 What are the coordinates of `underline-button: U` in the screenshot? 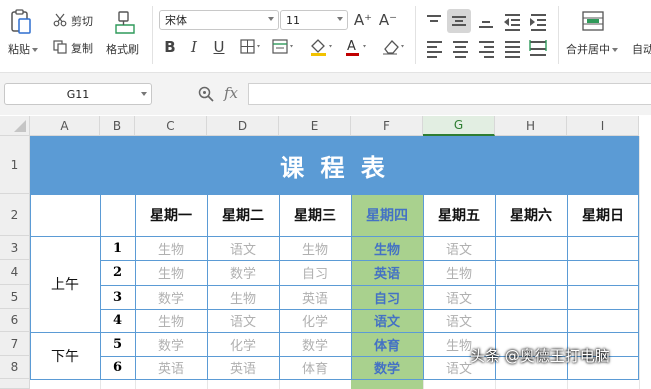 It's located at (219, 47).